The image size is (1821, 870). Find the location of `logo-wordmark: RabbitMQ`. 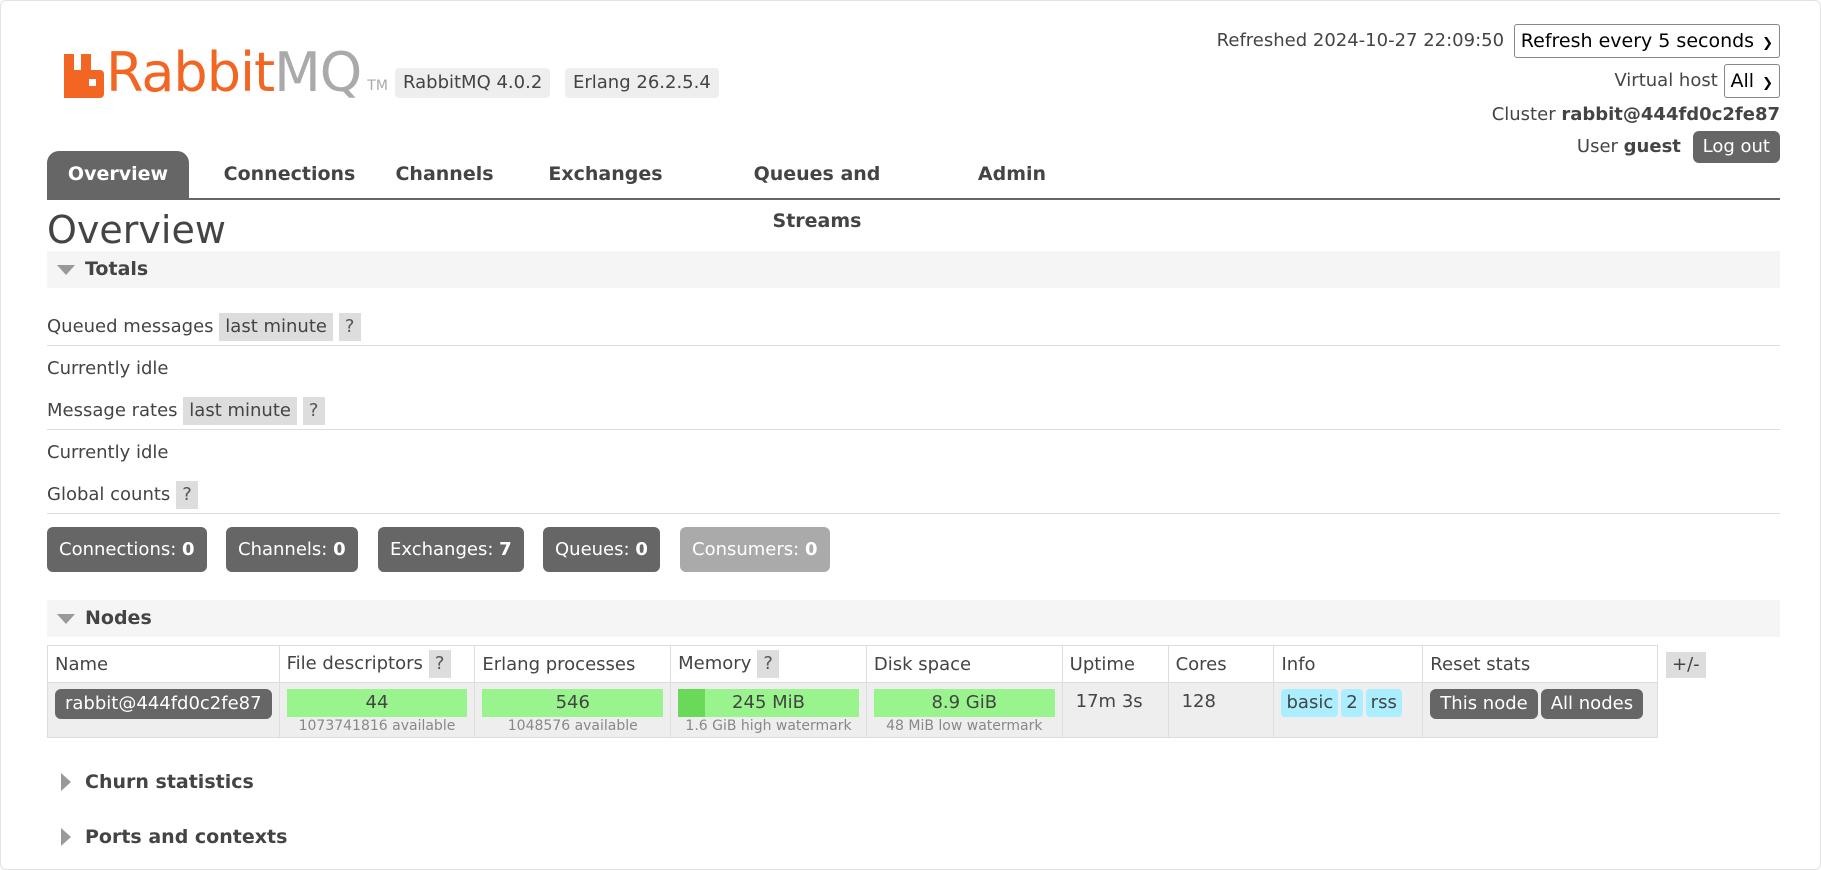

logo-wordmark: RabbitMQ is located at coordinates (234, 72).